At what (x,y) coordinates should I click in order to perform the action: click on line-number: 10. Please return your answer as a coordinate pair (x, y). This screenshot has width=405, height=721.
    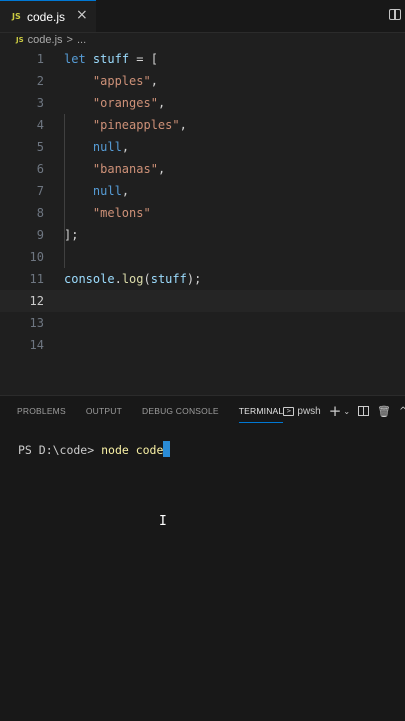
    Looking at the image, I should click on (36, 257).